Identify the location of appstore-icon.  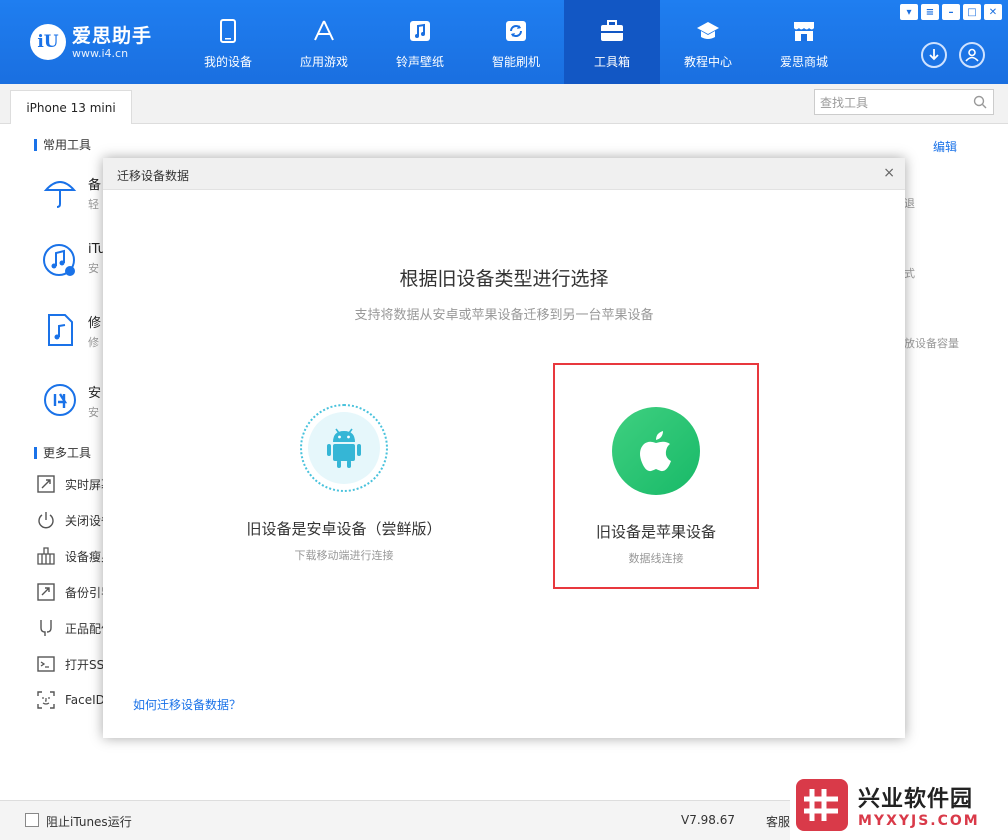
(324, 31).